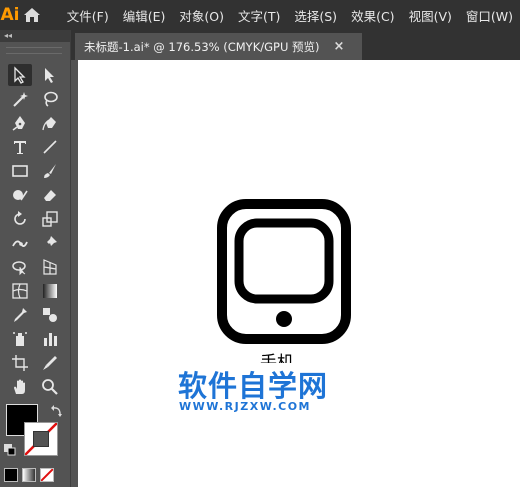 The height and width of the screenshot is (487, 520). I want to click on color-mode-button, so click(11, 475).